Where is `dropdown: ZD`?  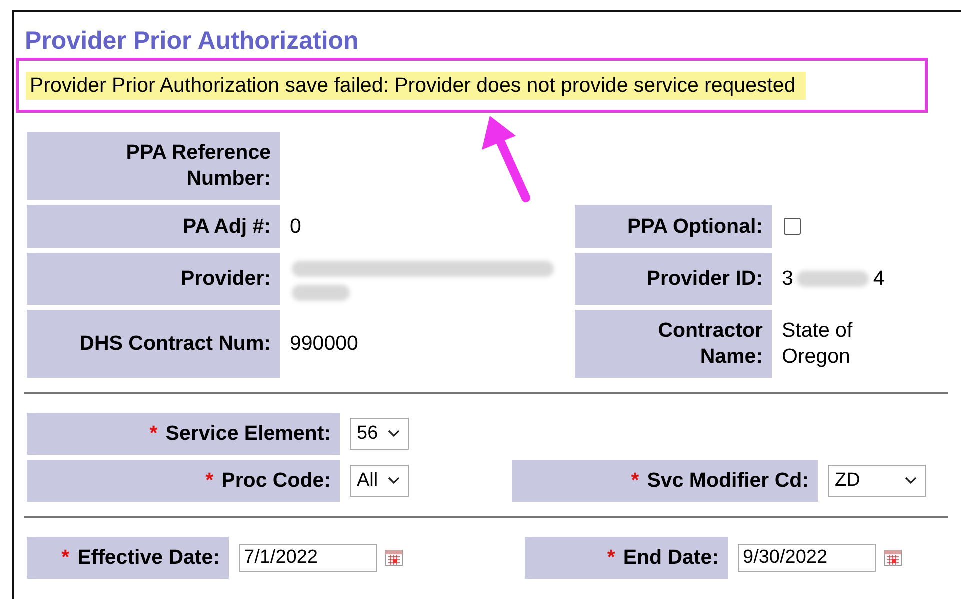
dropdown: ZD is located at coordinates (877, 481).